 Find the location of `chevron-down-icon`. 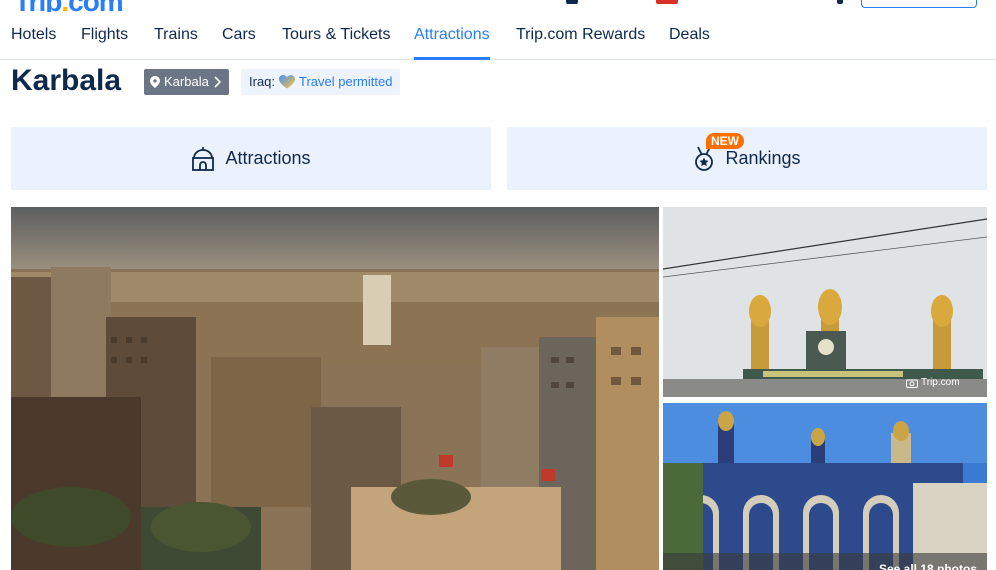

chevron-down-icon is located at coordinates (840, 2).